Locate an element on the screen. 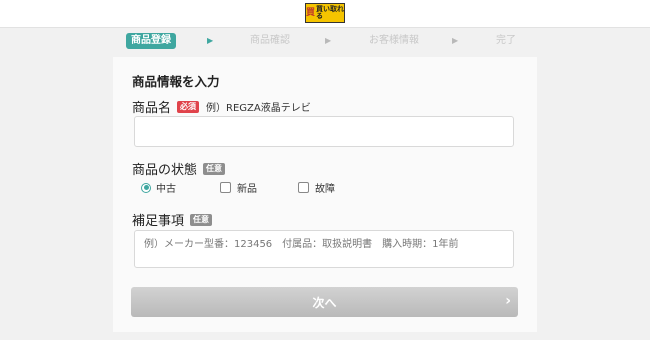 This screenshot has height=340, width=650. product-name-label: 商品名 is located at coordinates (152, 108).